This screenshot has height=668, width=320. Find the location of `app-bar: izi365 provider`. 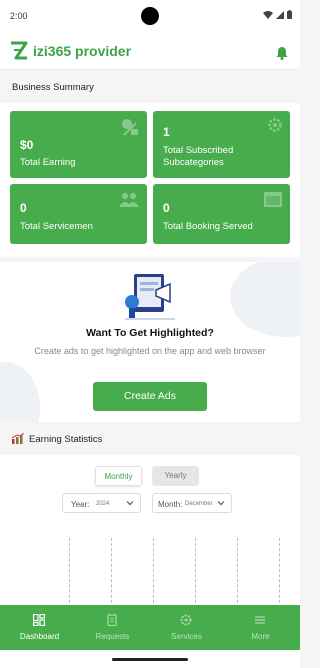

app-bar: izi365 provider is located at coordinates (150, 51).